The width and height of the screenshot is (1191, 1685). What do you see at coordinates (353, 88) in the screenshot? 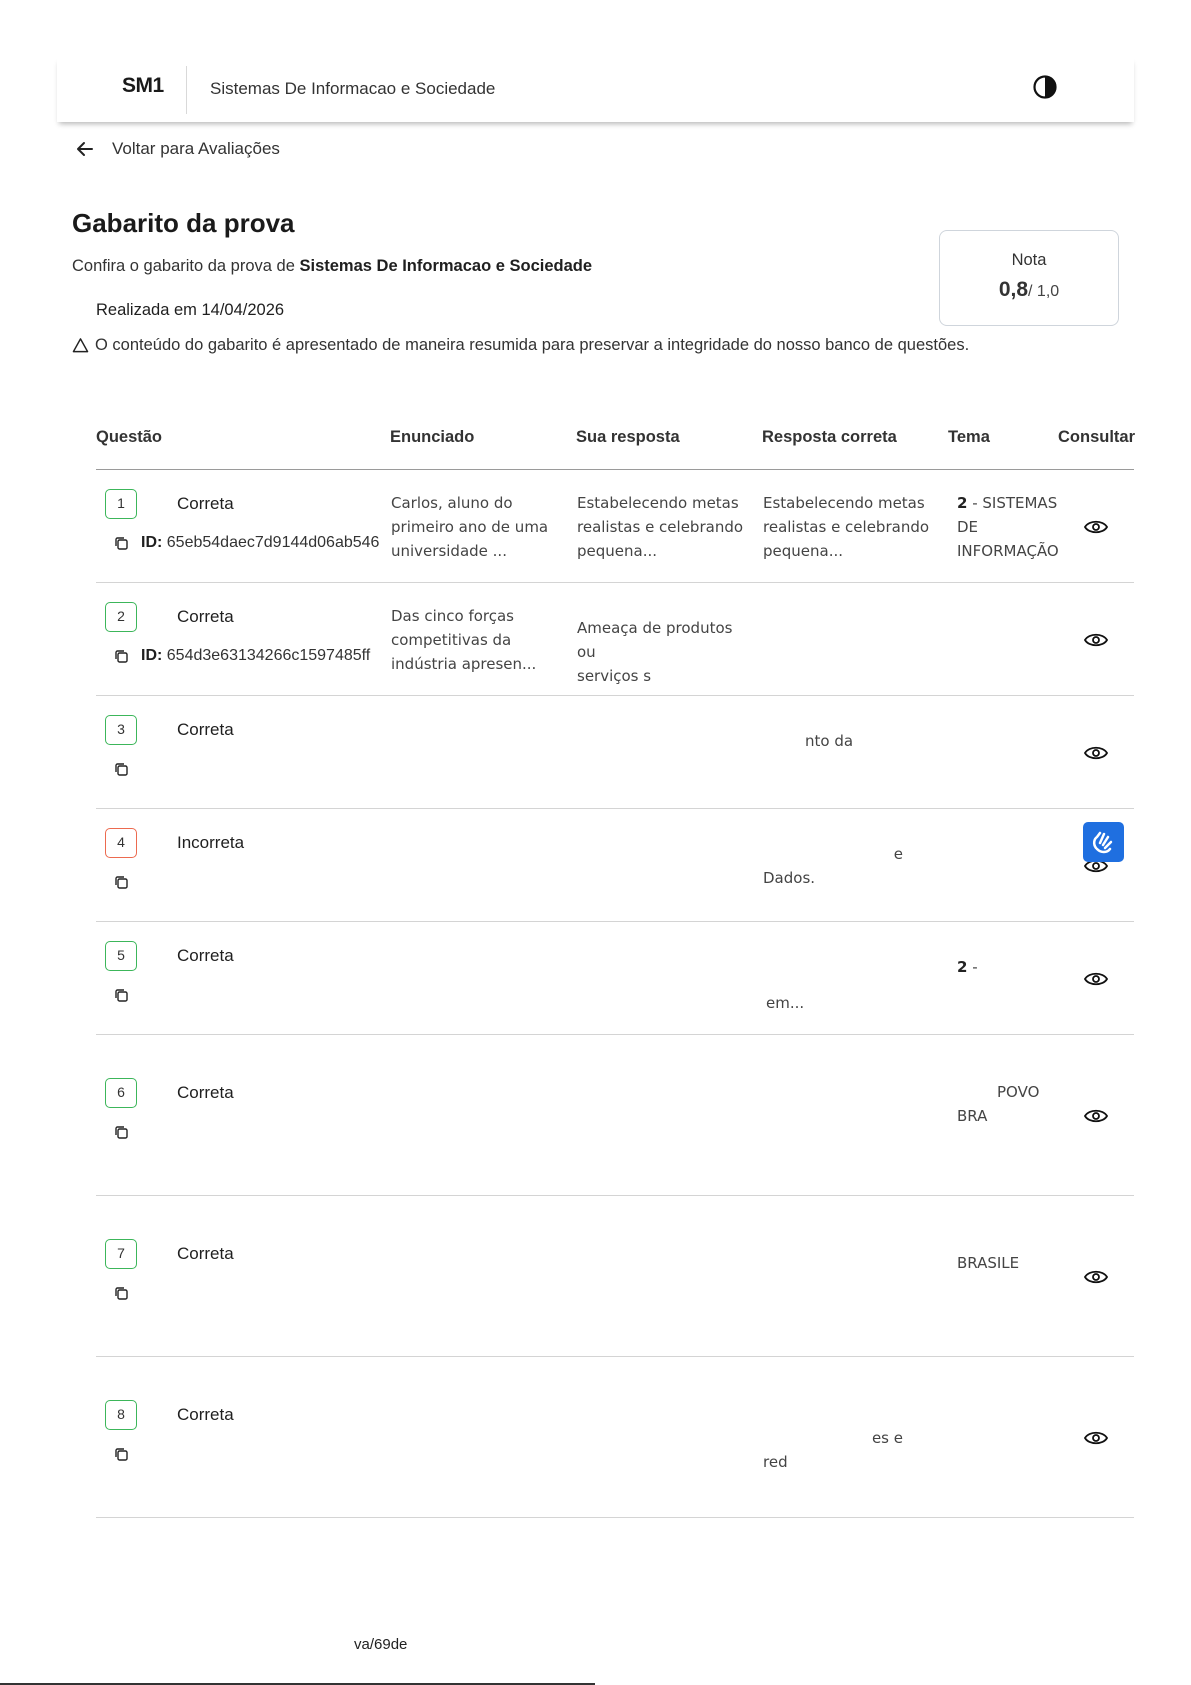
I see `course-title: Sistemas De Informacao e Sociedade` at bounding box center [353, 88].